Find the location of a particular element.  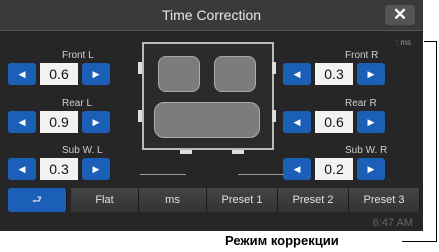

rear-left-decrease-button: ◀ is located at coordinates (22, 122).